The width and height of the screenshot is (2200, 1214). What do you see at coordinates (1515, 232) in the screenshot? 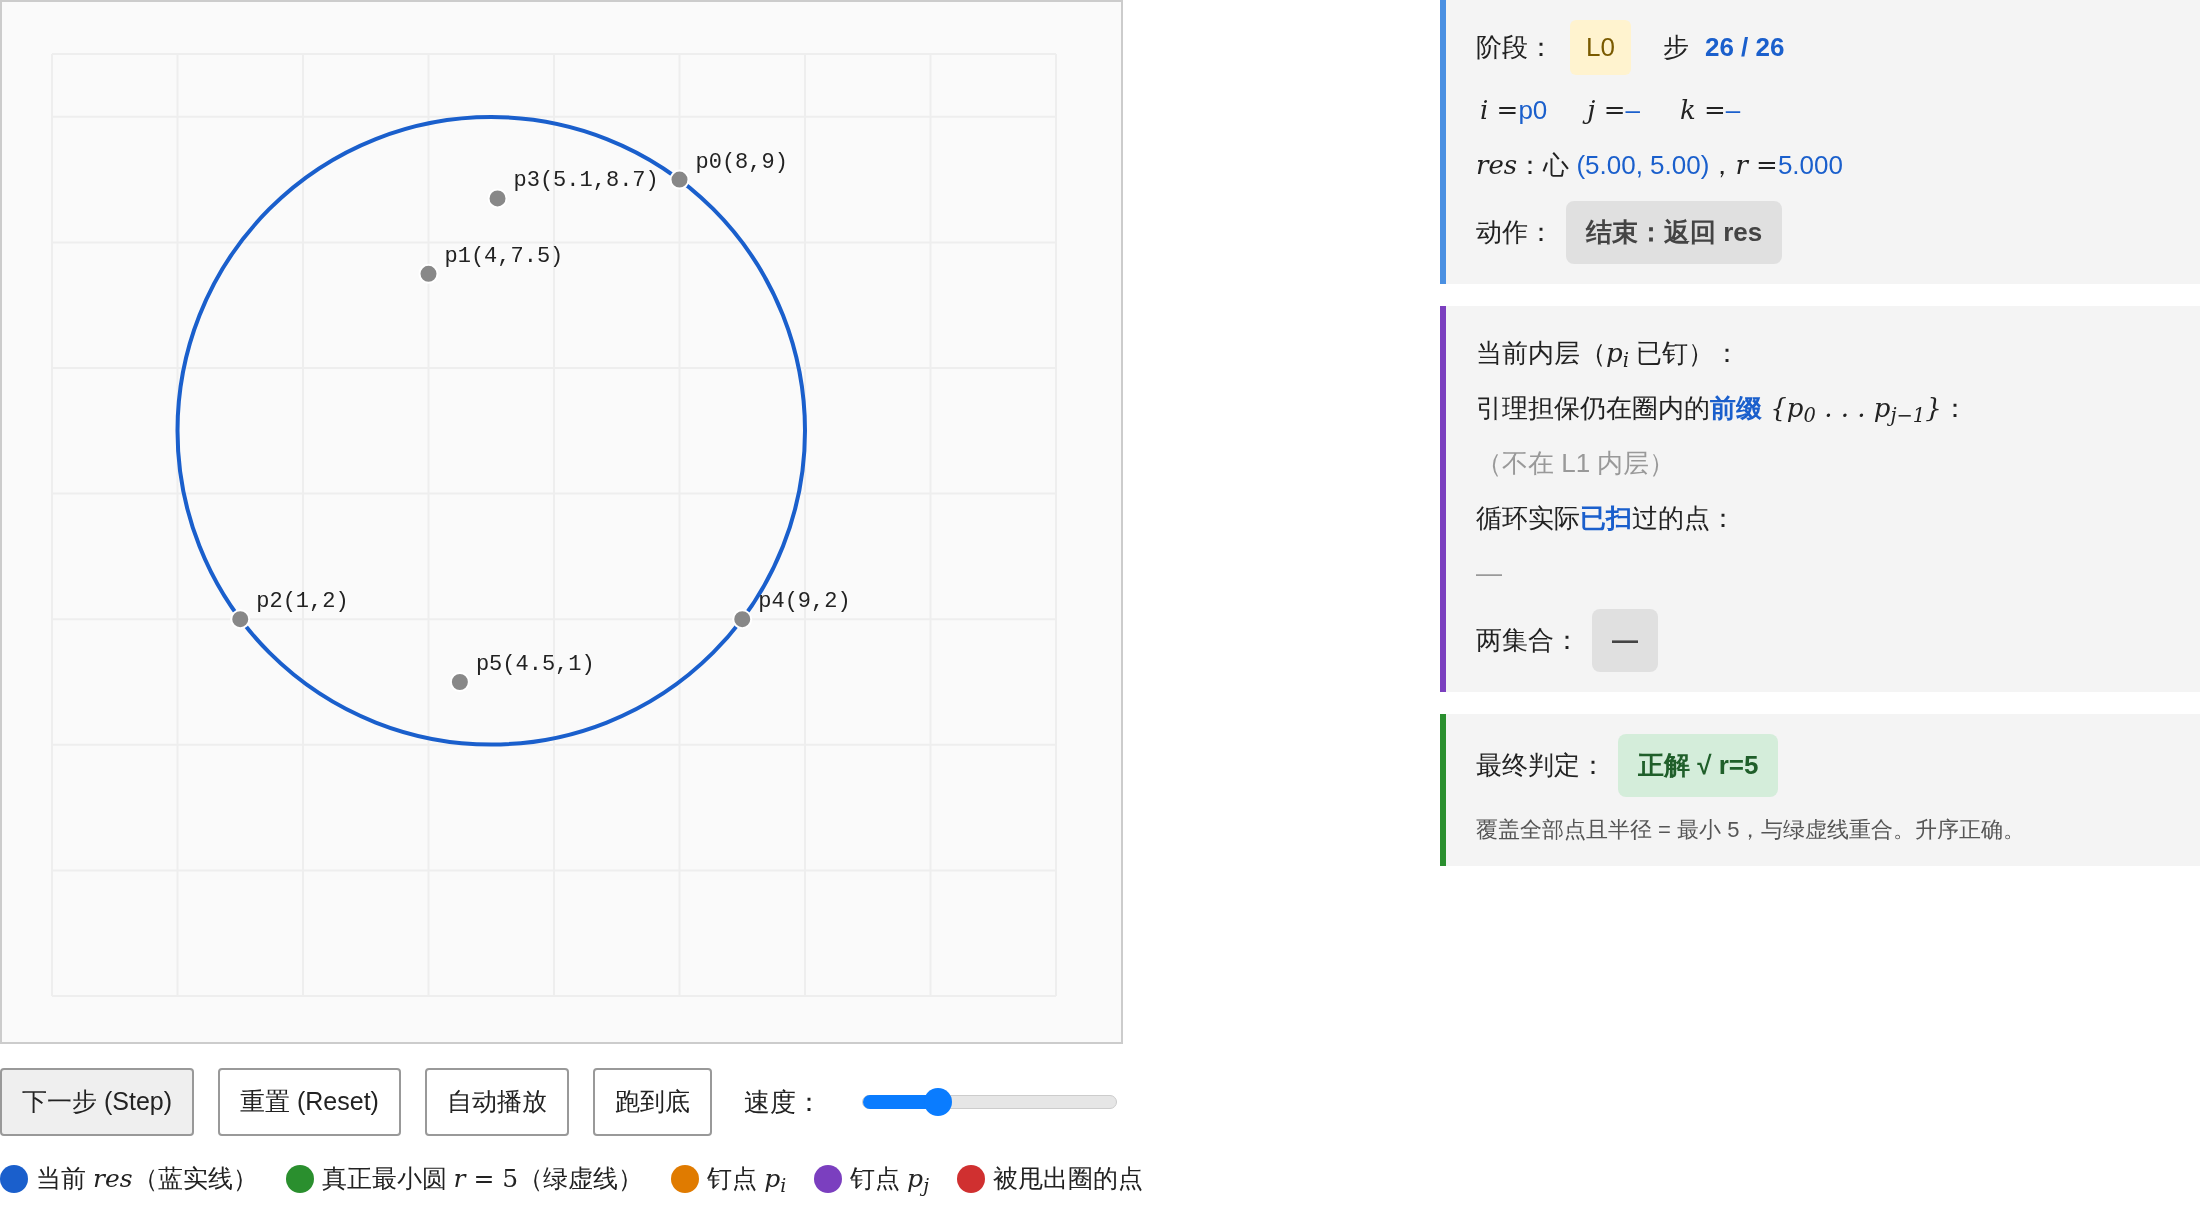
I see `action-label: 动作：` at bounding box center [1515, 232].